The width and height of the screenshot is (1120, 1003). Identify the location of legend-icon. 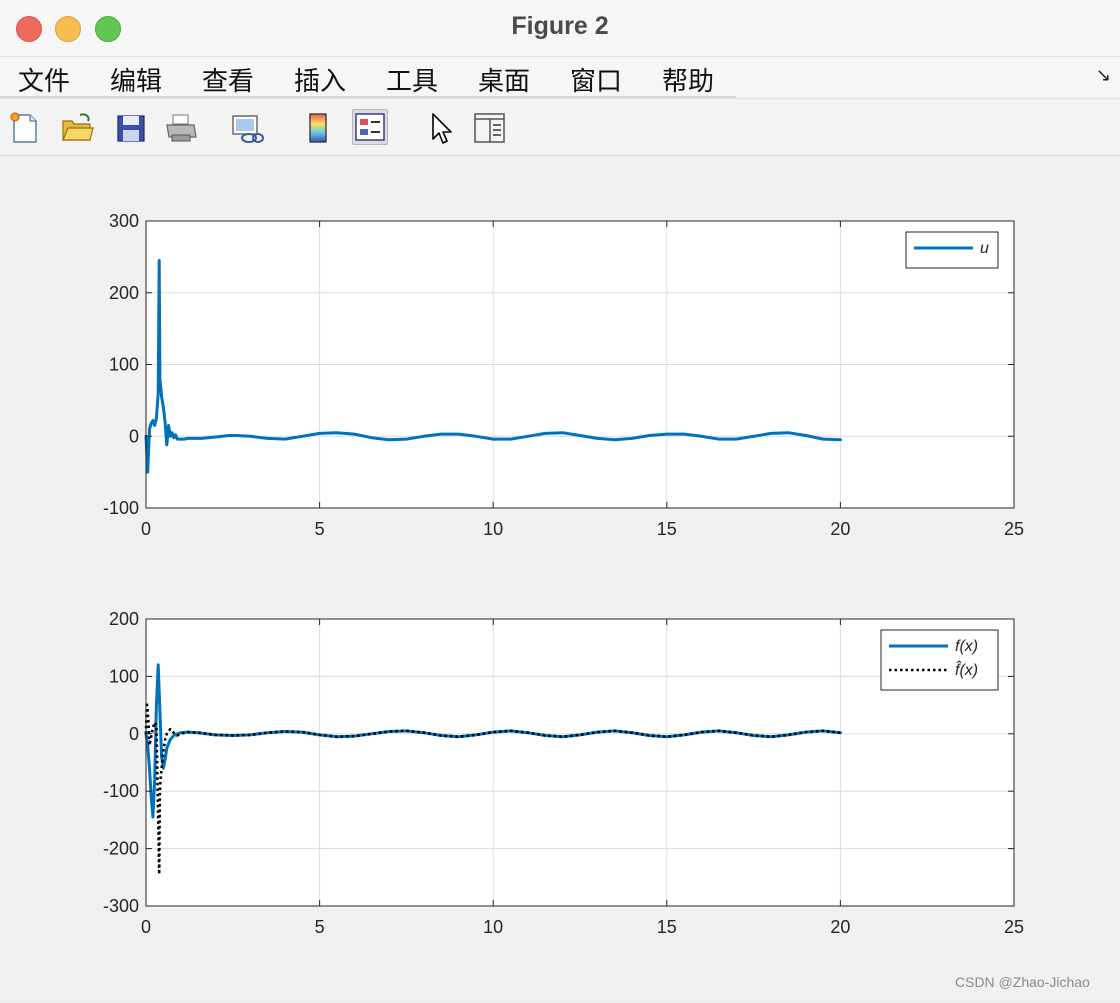
(370, 127).